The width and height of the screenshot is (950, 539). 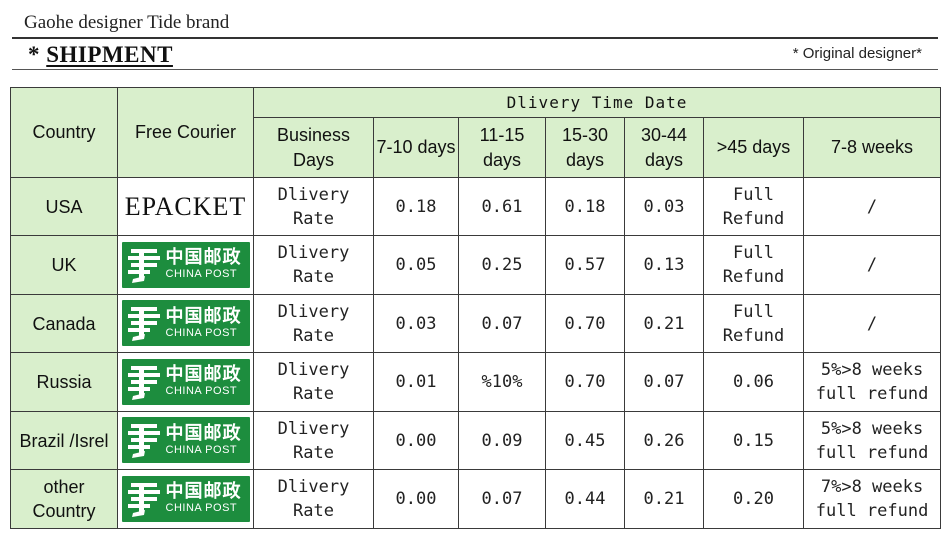 I want to click on title-text: SHIPMENT, so click(x=109, y=54).